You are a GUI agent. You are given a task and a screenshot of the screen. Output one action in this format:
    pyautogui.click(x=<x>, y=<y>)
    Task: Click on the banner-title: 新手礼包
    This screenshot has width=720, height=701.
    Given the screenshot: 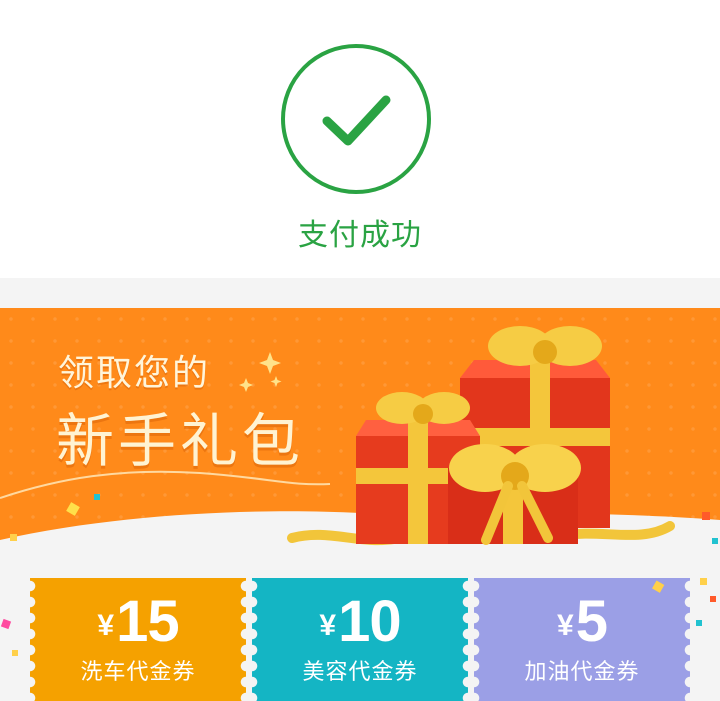 What is the action you would take?
    pyautogui.click(x=180, y=441)
    